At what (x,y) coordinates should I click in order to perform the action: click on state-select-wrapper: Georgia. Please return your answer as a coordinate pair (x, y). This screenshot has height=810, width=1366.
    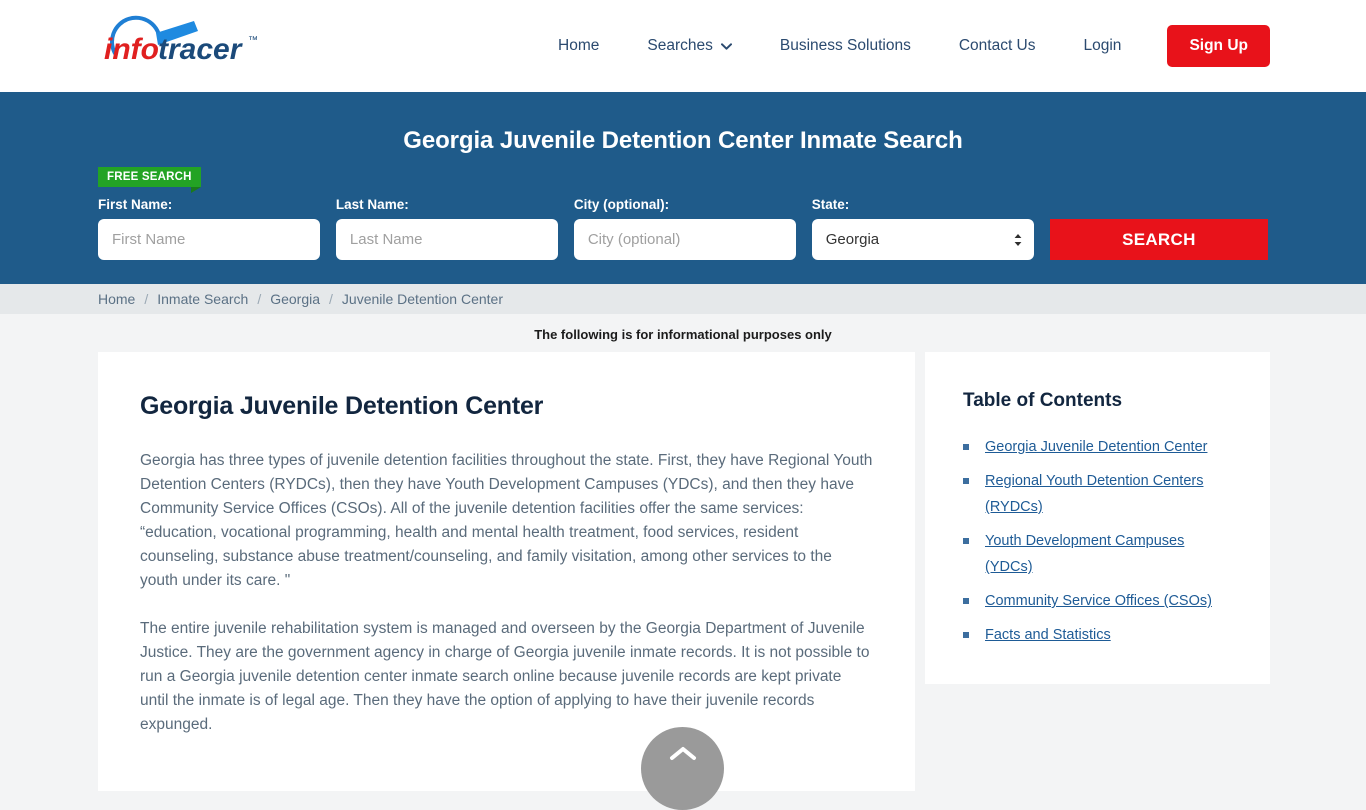
    Looking at the image, I should click on (922, 239).